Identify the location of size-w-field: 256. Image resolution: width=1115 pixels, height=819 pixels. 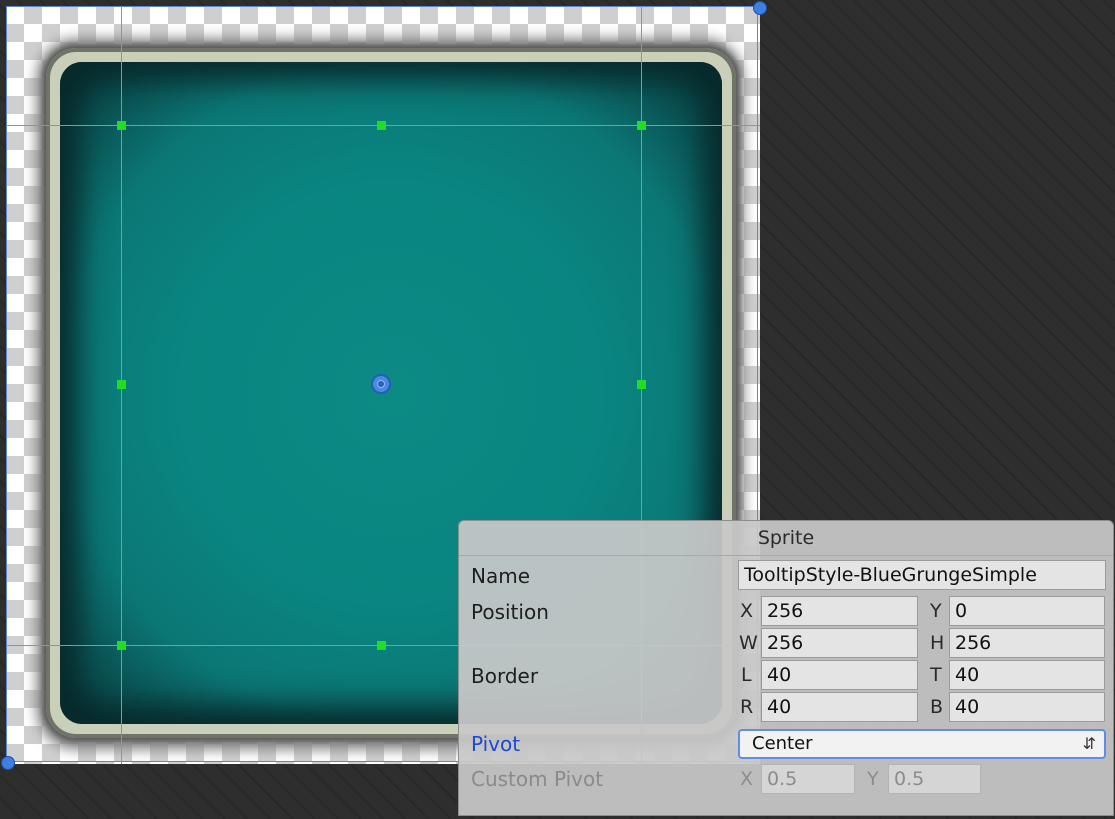
(839, 643).